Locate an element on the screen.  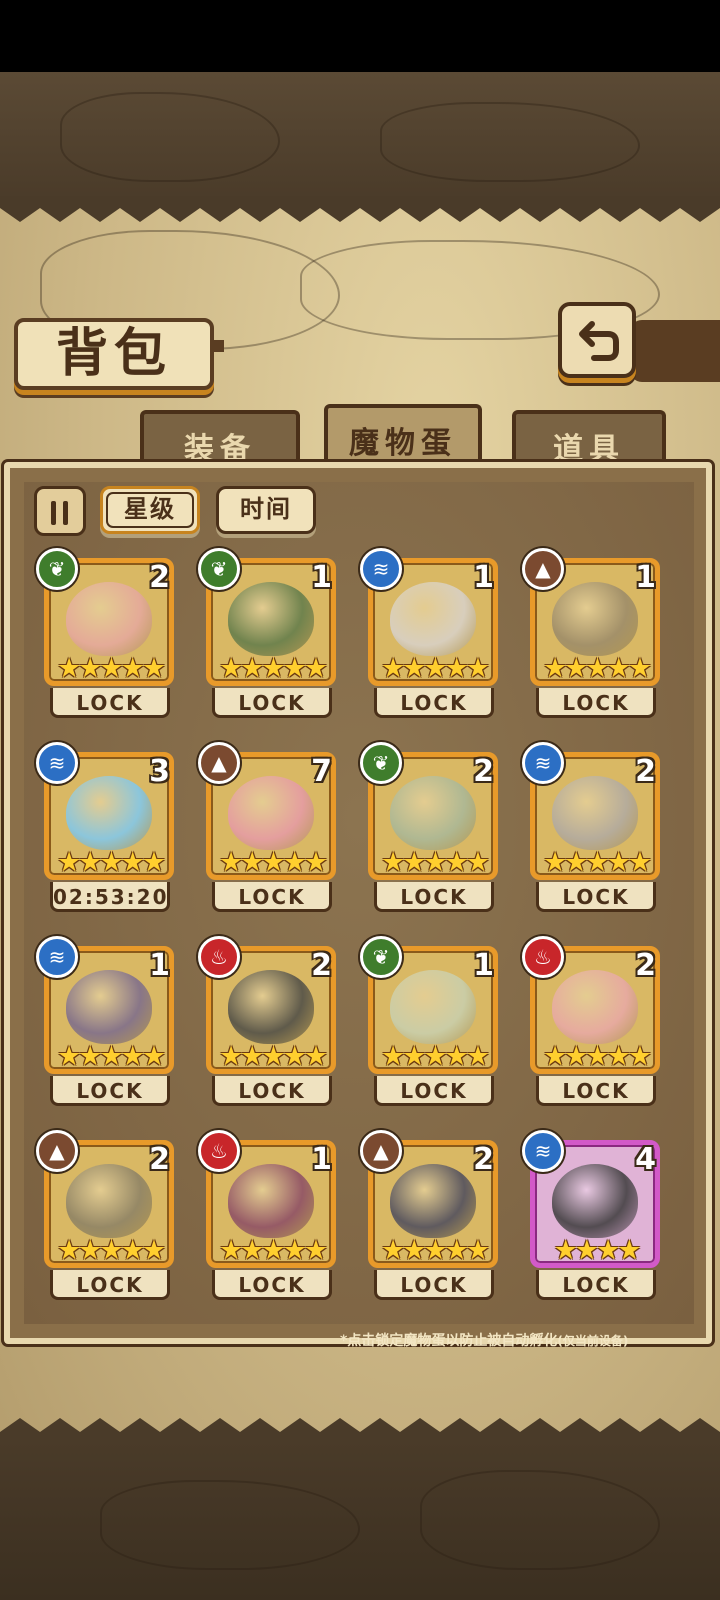
back-button is located at coordinates (597, 340).